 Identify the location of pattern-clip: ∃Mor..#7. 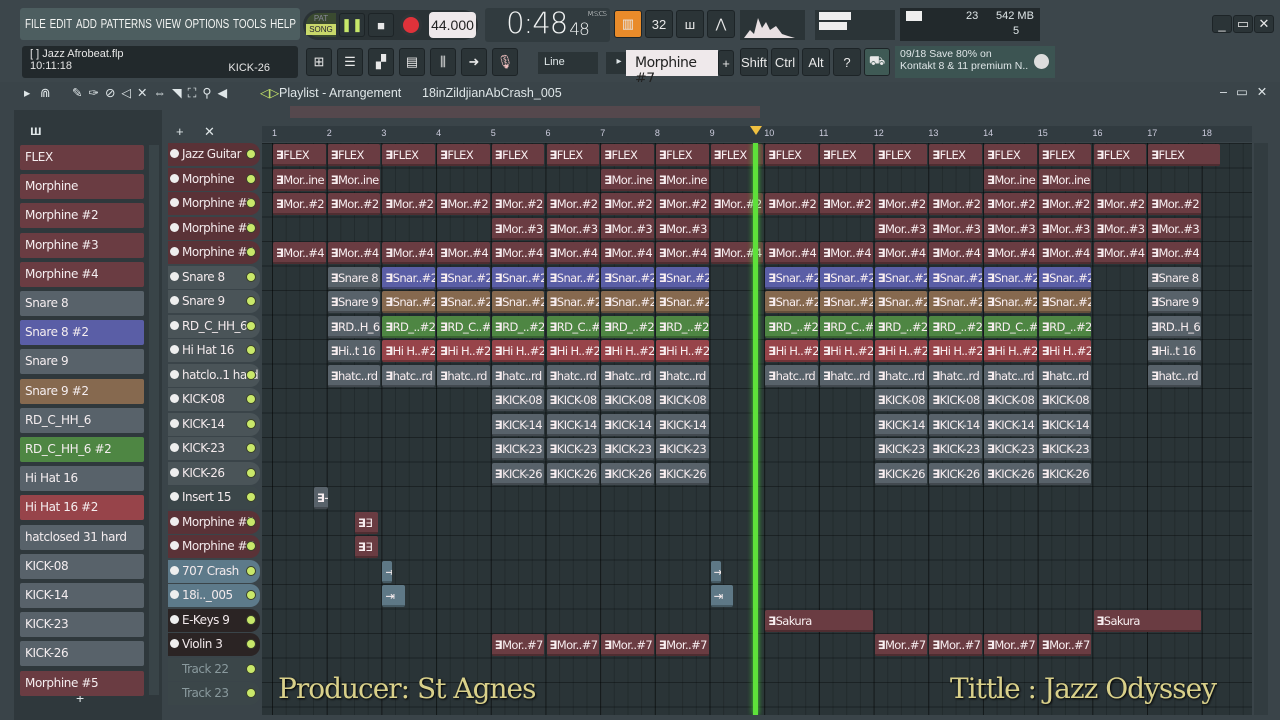
(682, 645).